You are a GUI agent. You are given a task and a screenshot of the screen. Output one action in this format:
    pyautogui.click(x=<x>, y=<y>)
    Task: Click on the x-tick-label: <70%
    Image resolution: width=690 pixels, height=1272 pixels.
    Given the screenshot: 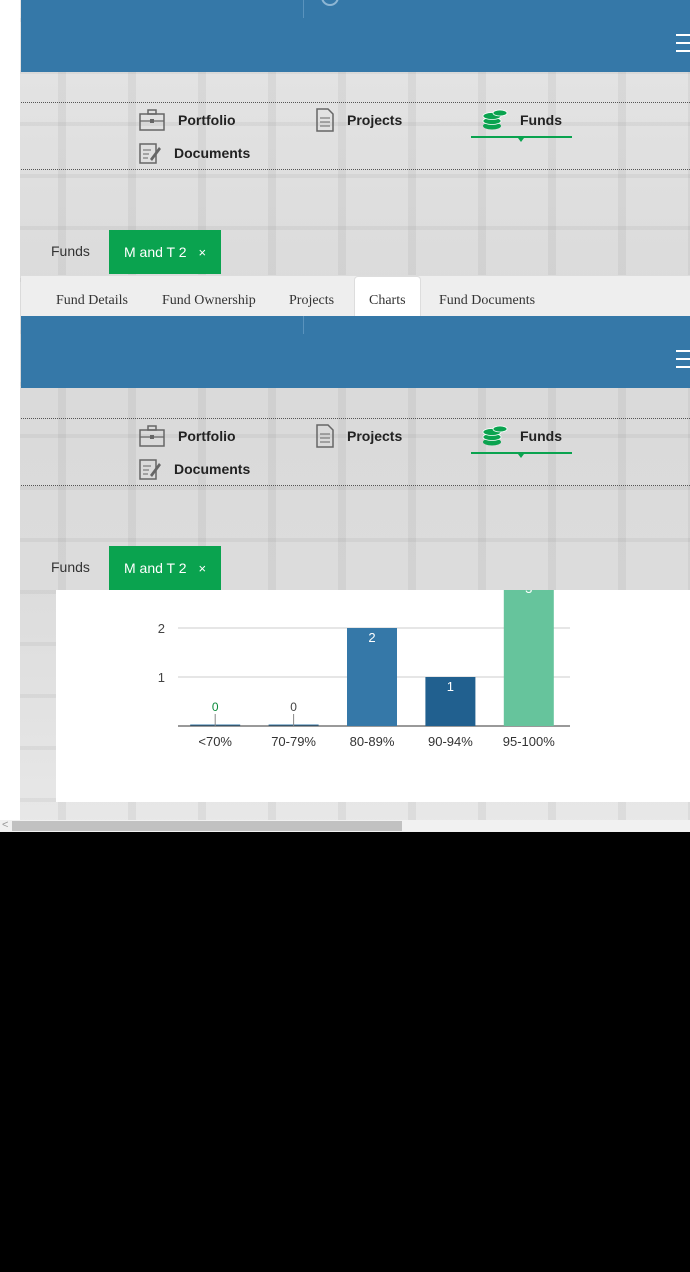 What is the action you would take?
    pyautogui.click(x=215, y=741)
    